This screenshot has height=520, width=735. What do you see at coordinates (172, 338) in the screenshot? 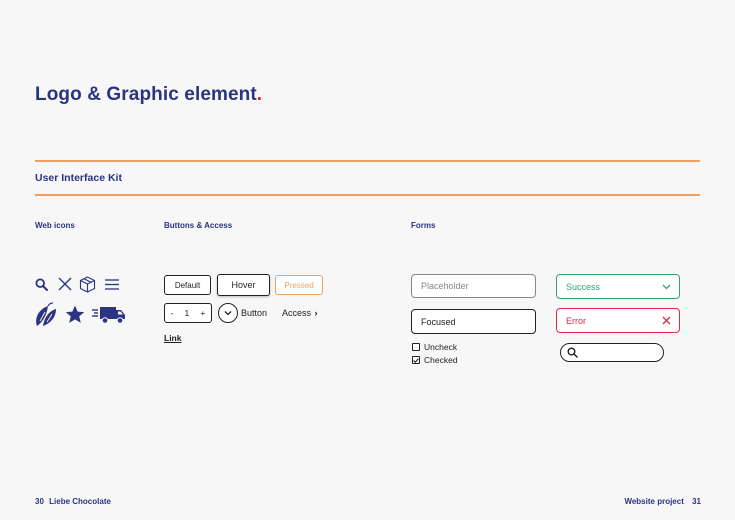
I see `link-text: Link` at bounding box center [172, 338].